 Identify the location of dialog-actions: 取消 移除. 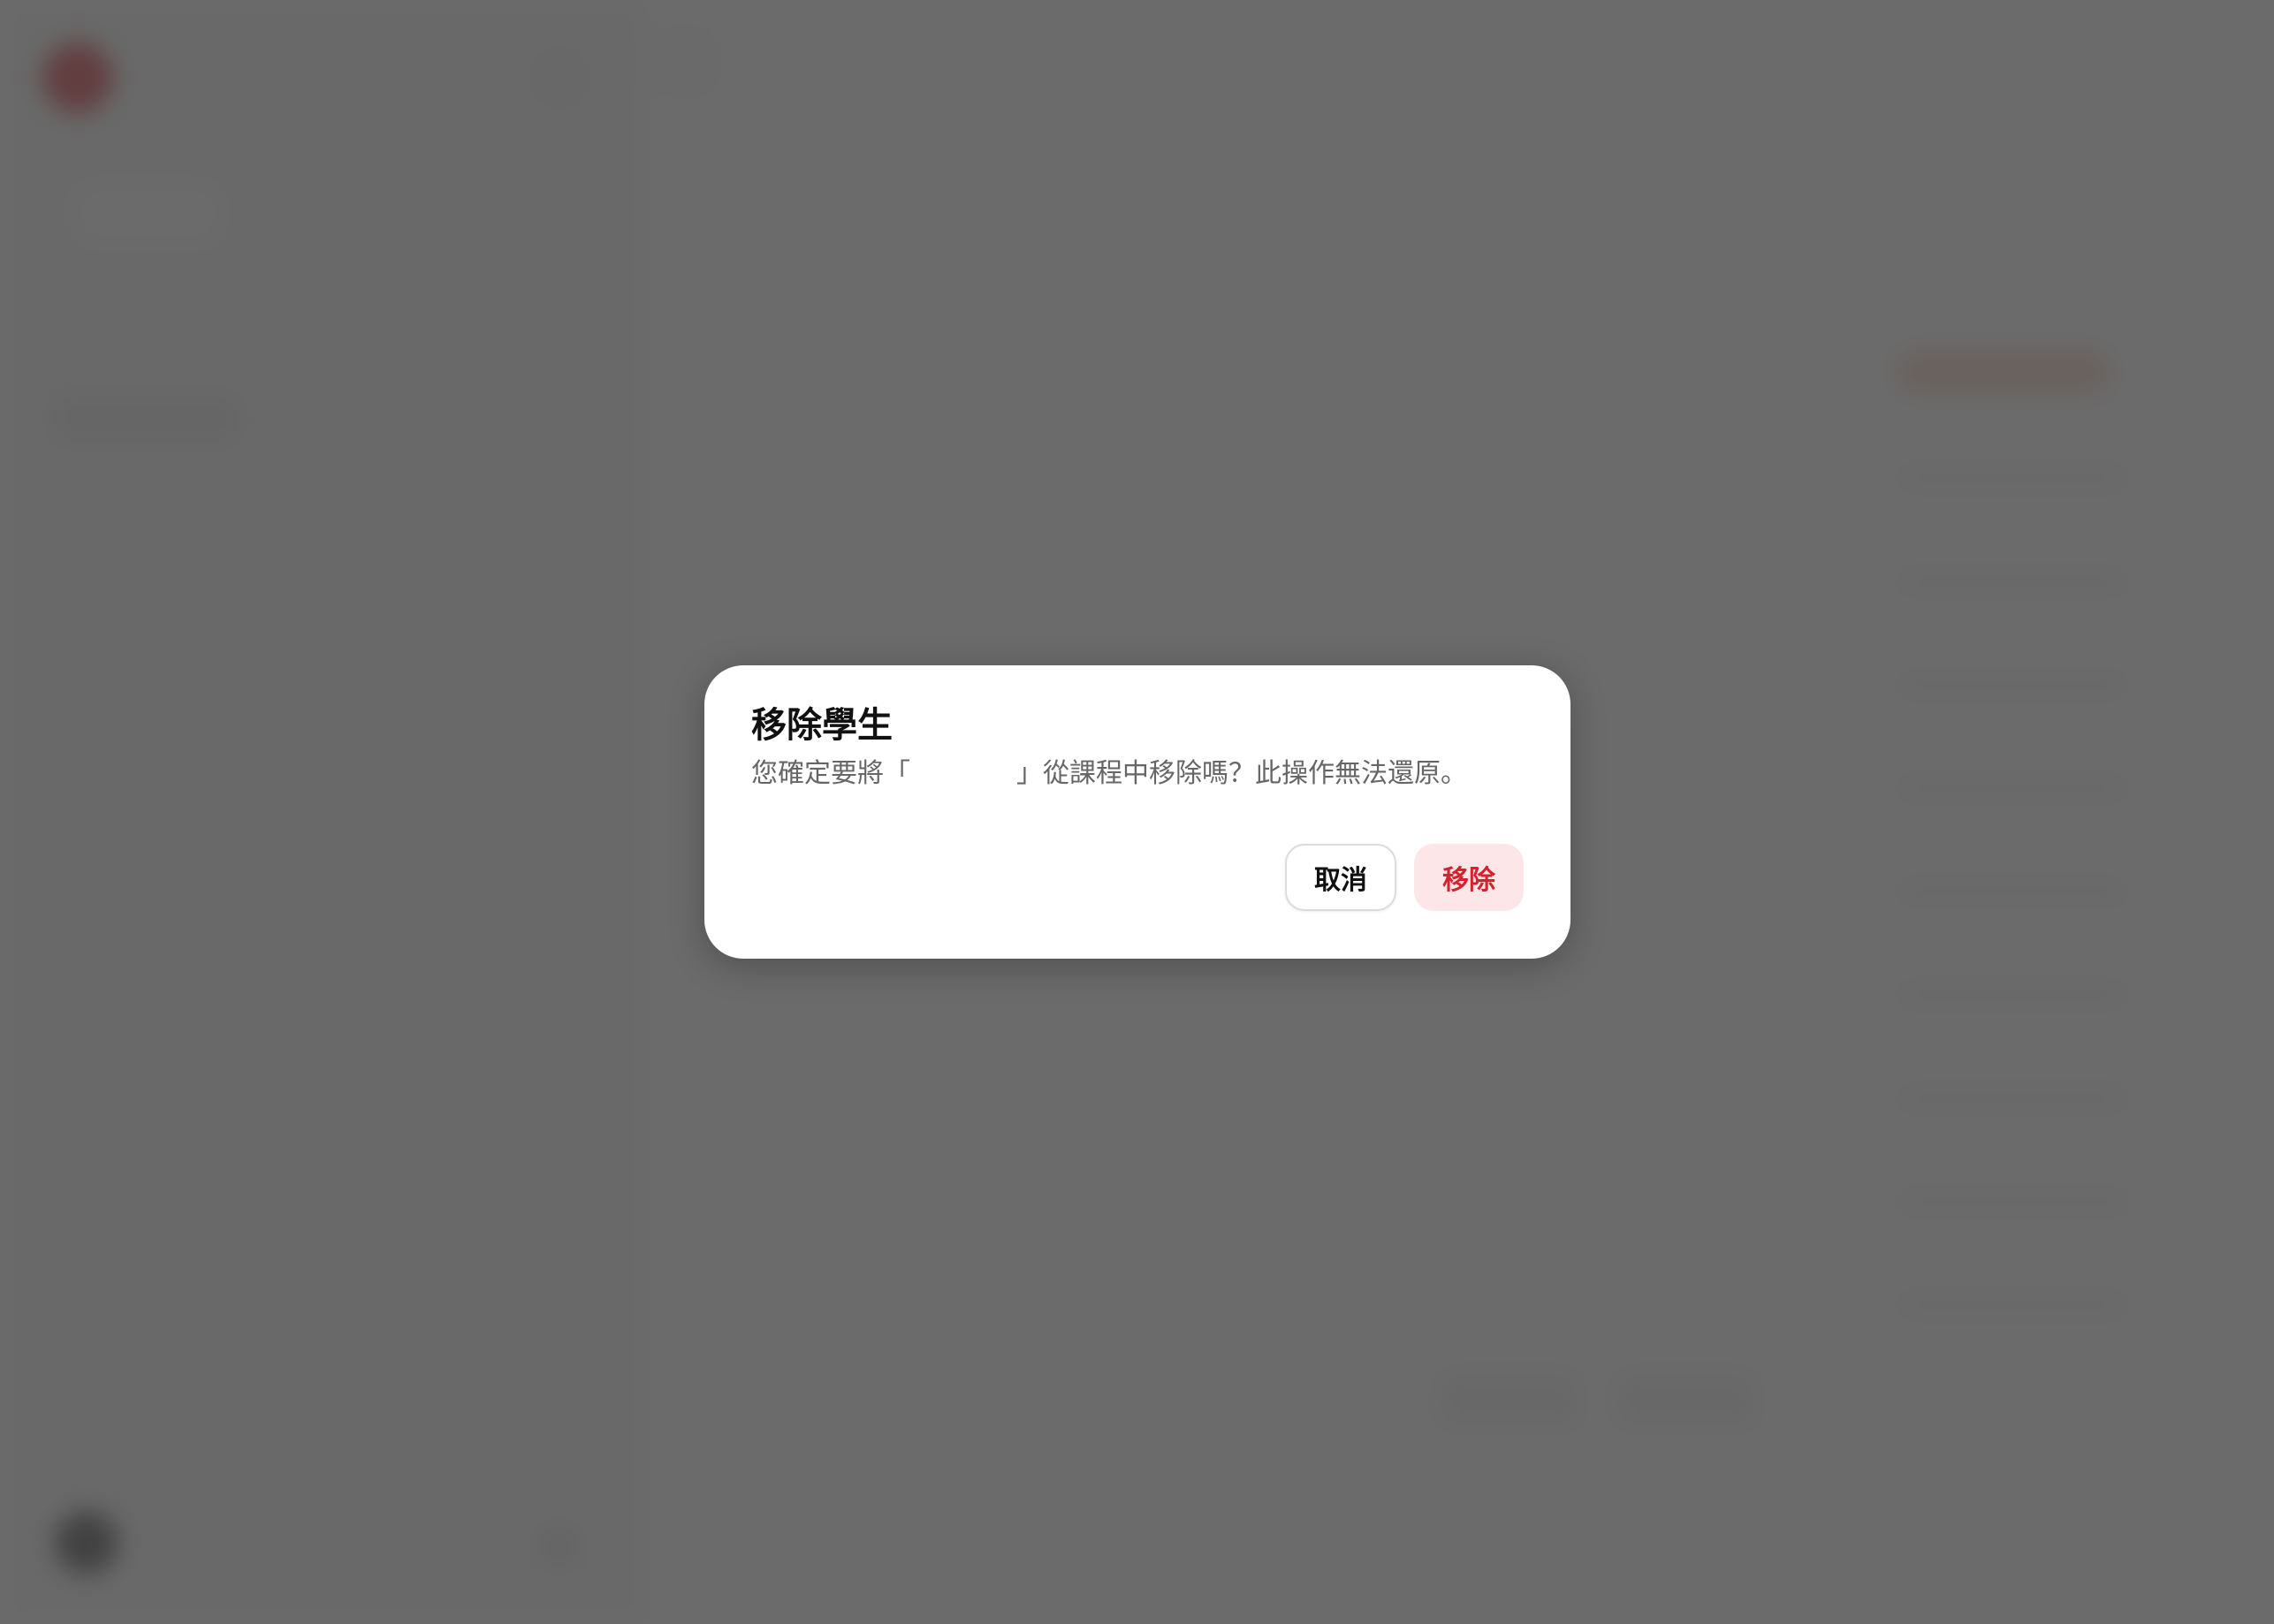
(1404, 877).